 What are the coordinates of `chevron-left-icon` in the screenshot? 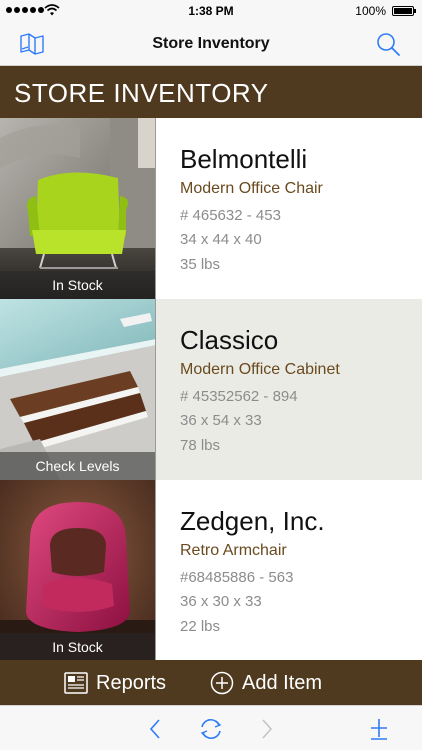 It's located at (154, 729).